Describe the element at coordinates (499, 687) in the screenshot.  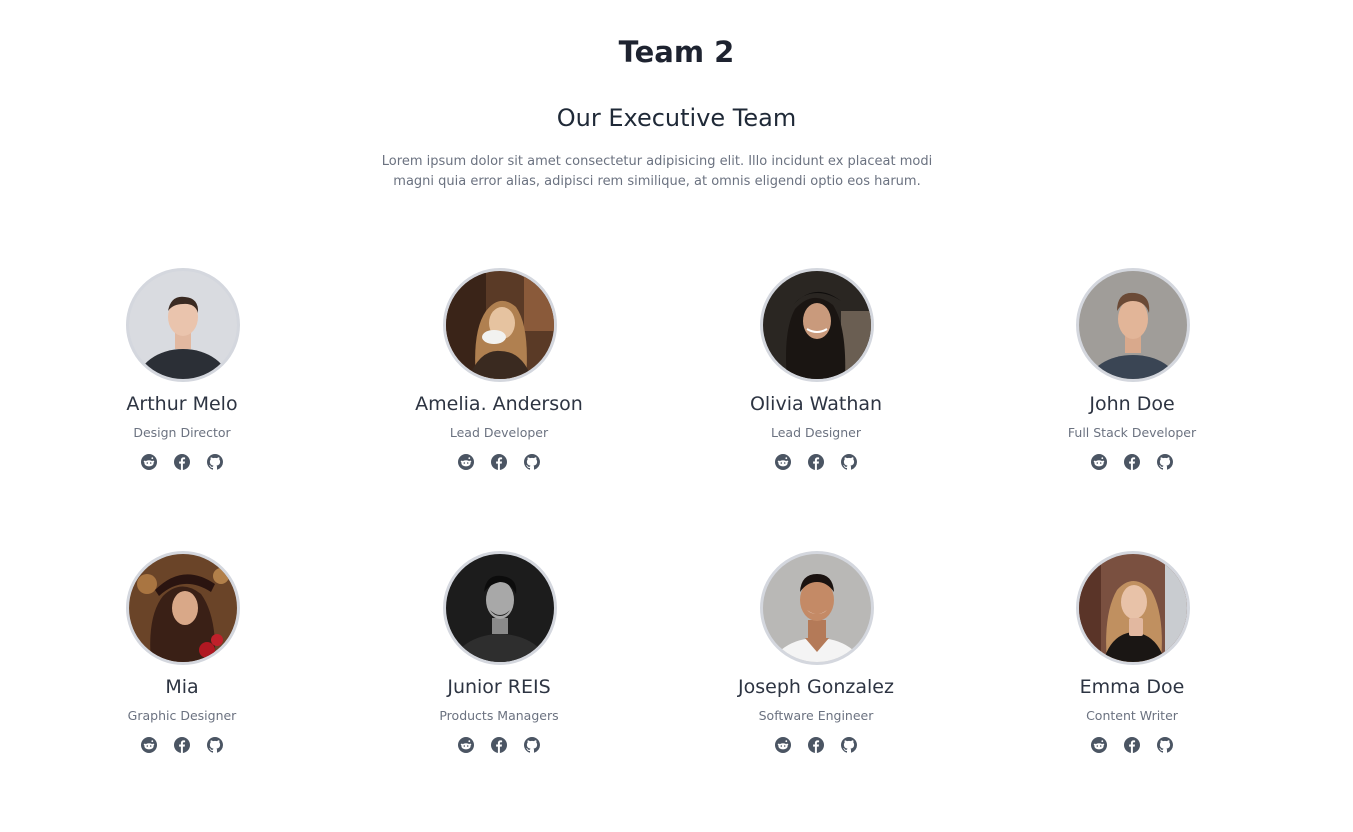
I see `member-name: Junior REIS` at that location.